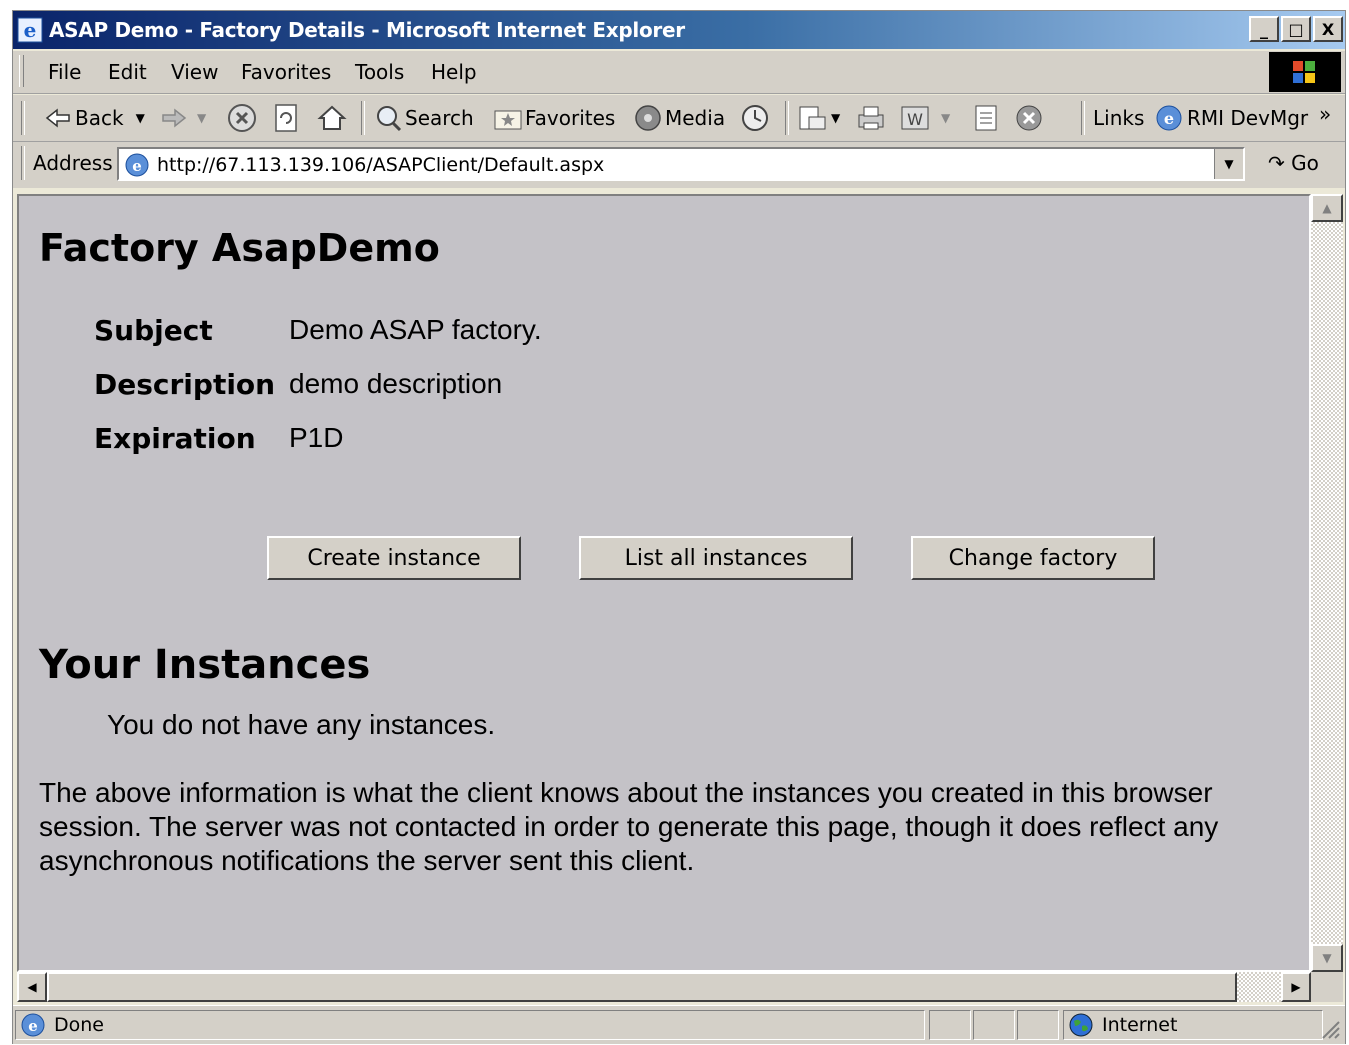  I want to click on stop-button, so click(242, 118).